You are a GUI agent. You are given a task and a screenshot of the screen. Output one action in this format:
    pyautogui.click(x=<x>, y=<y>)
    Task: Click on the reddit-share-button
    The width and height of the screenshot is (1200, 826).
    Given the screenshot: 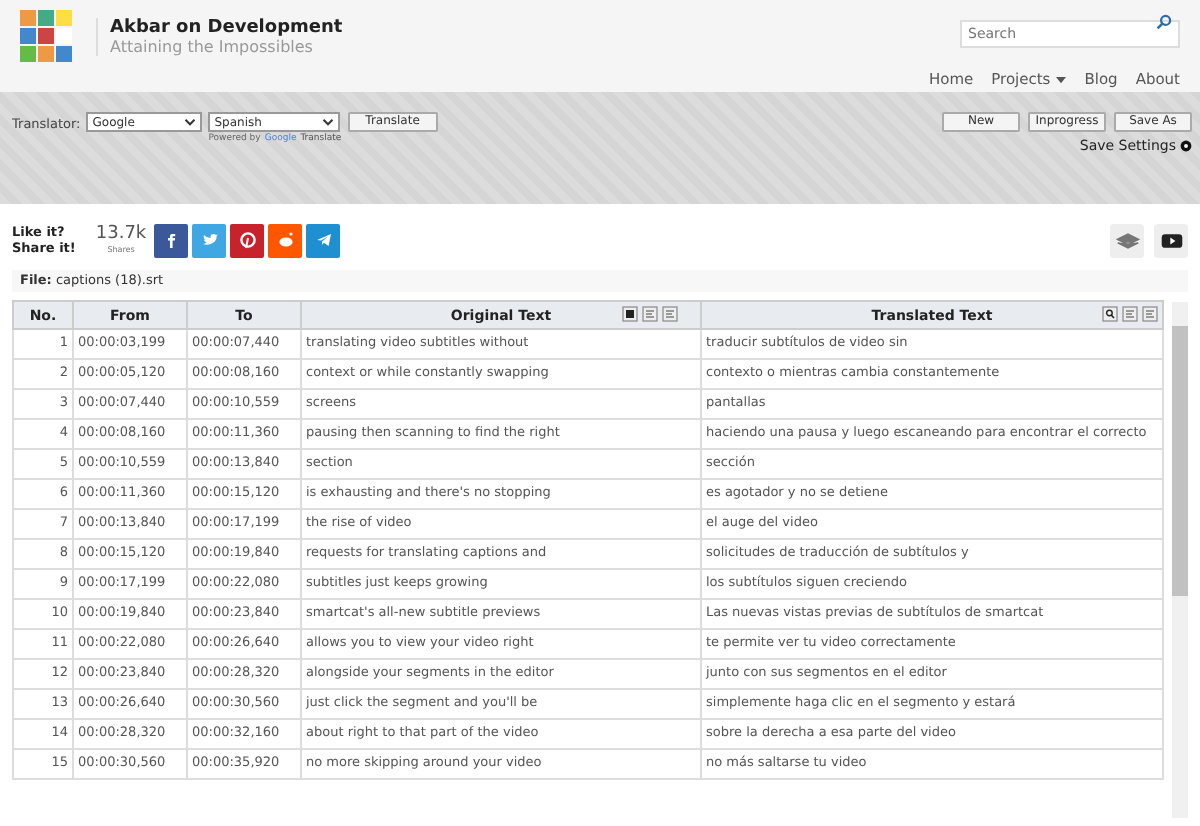 What is the action you would take?
    pyautogui.click(x=285, y=240)
    